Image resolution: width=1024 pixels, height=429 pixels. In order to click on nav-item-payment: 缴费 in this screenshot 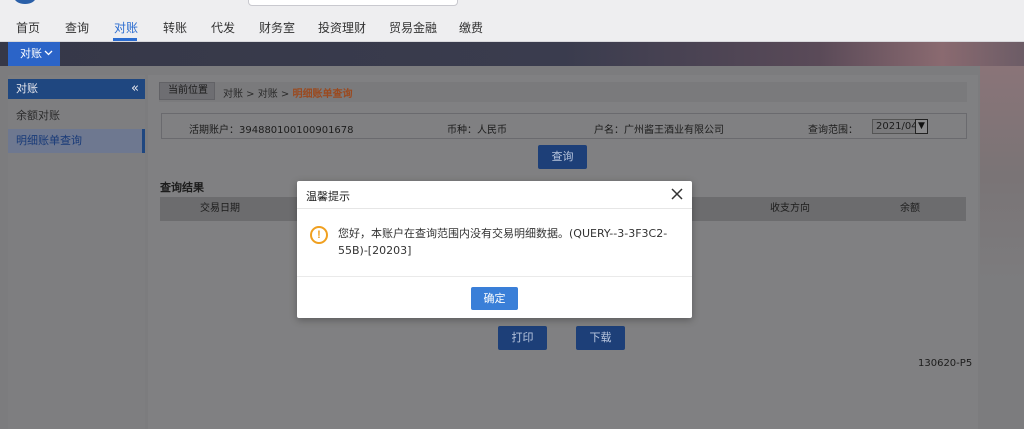, I will do `click(471, 27)`.